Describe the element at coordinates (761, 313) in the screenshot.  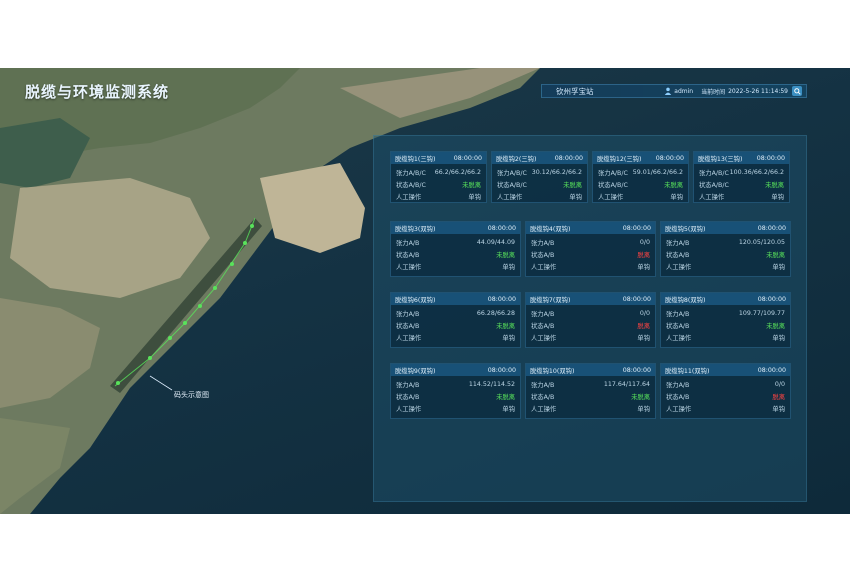
I see `tension-value: 109.77/109.77` at that location.